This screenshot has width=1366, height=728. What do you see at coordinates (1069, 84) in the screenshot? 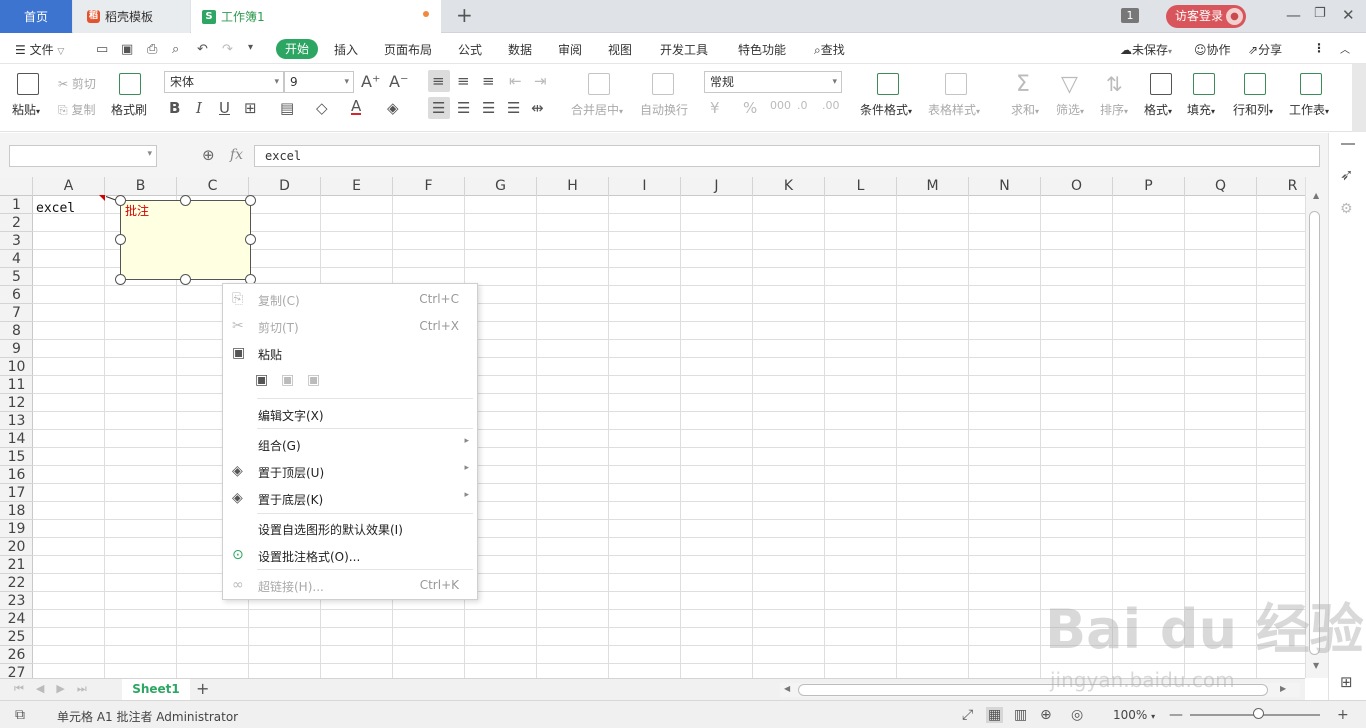
I see `filter-icon: ▽` at bounding box center [1069, 84].